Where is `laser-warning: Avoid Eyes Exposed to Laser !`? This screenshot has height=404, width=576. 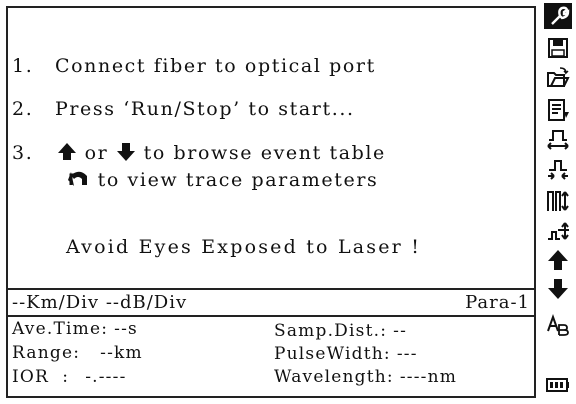 laser-warning: Avoid Eyes Exposed to Laser ! is located at coordinates (244, 247).